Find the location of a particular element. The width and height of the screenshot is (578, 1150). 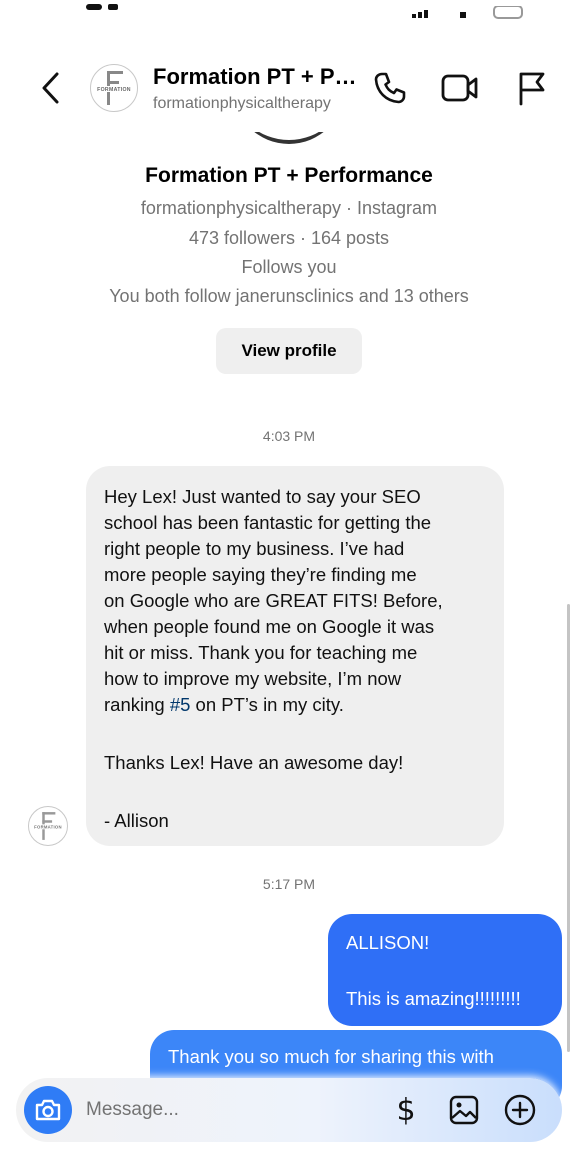

back-button is located at coordinates (50, 88).